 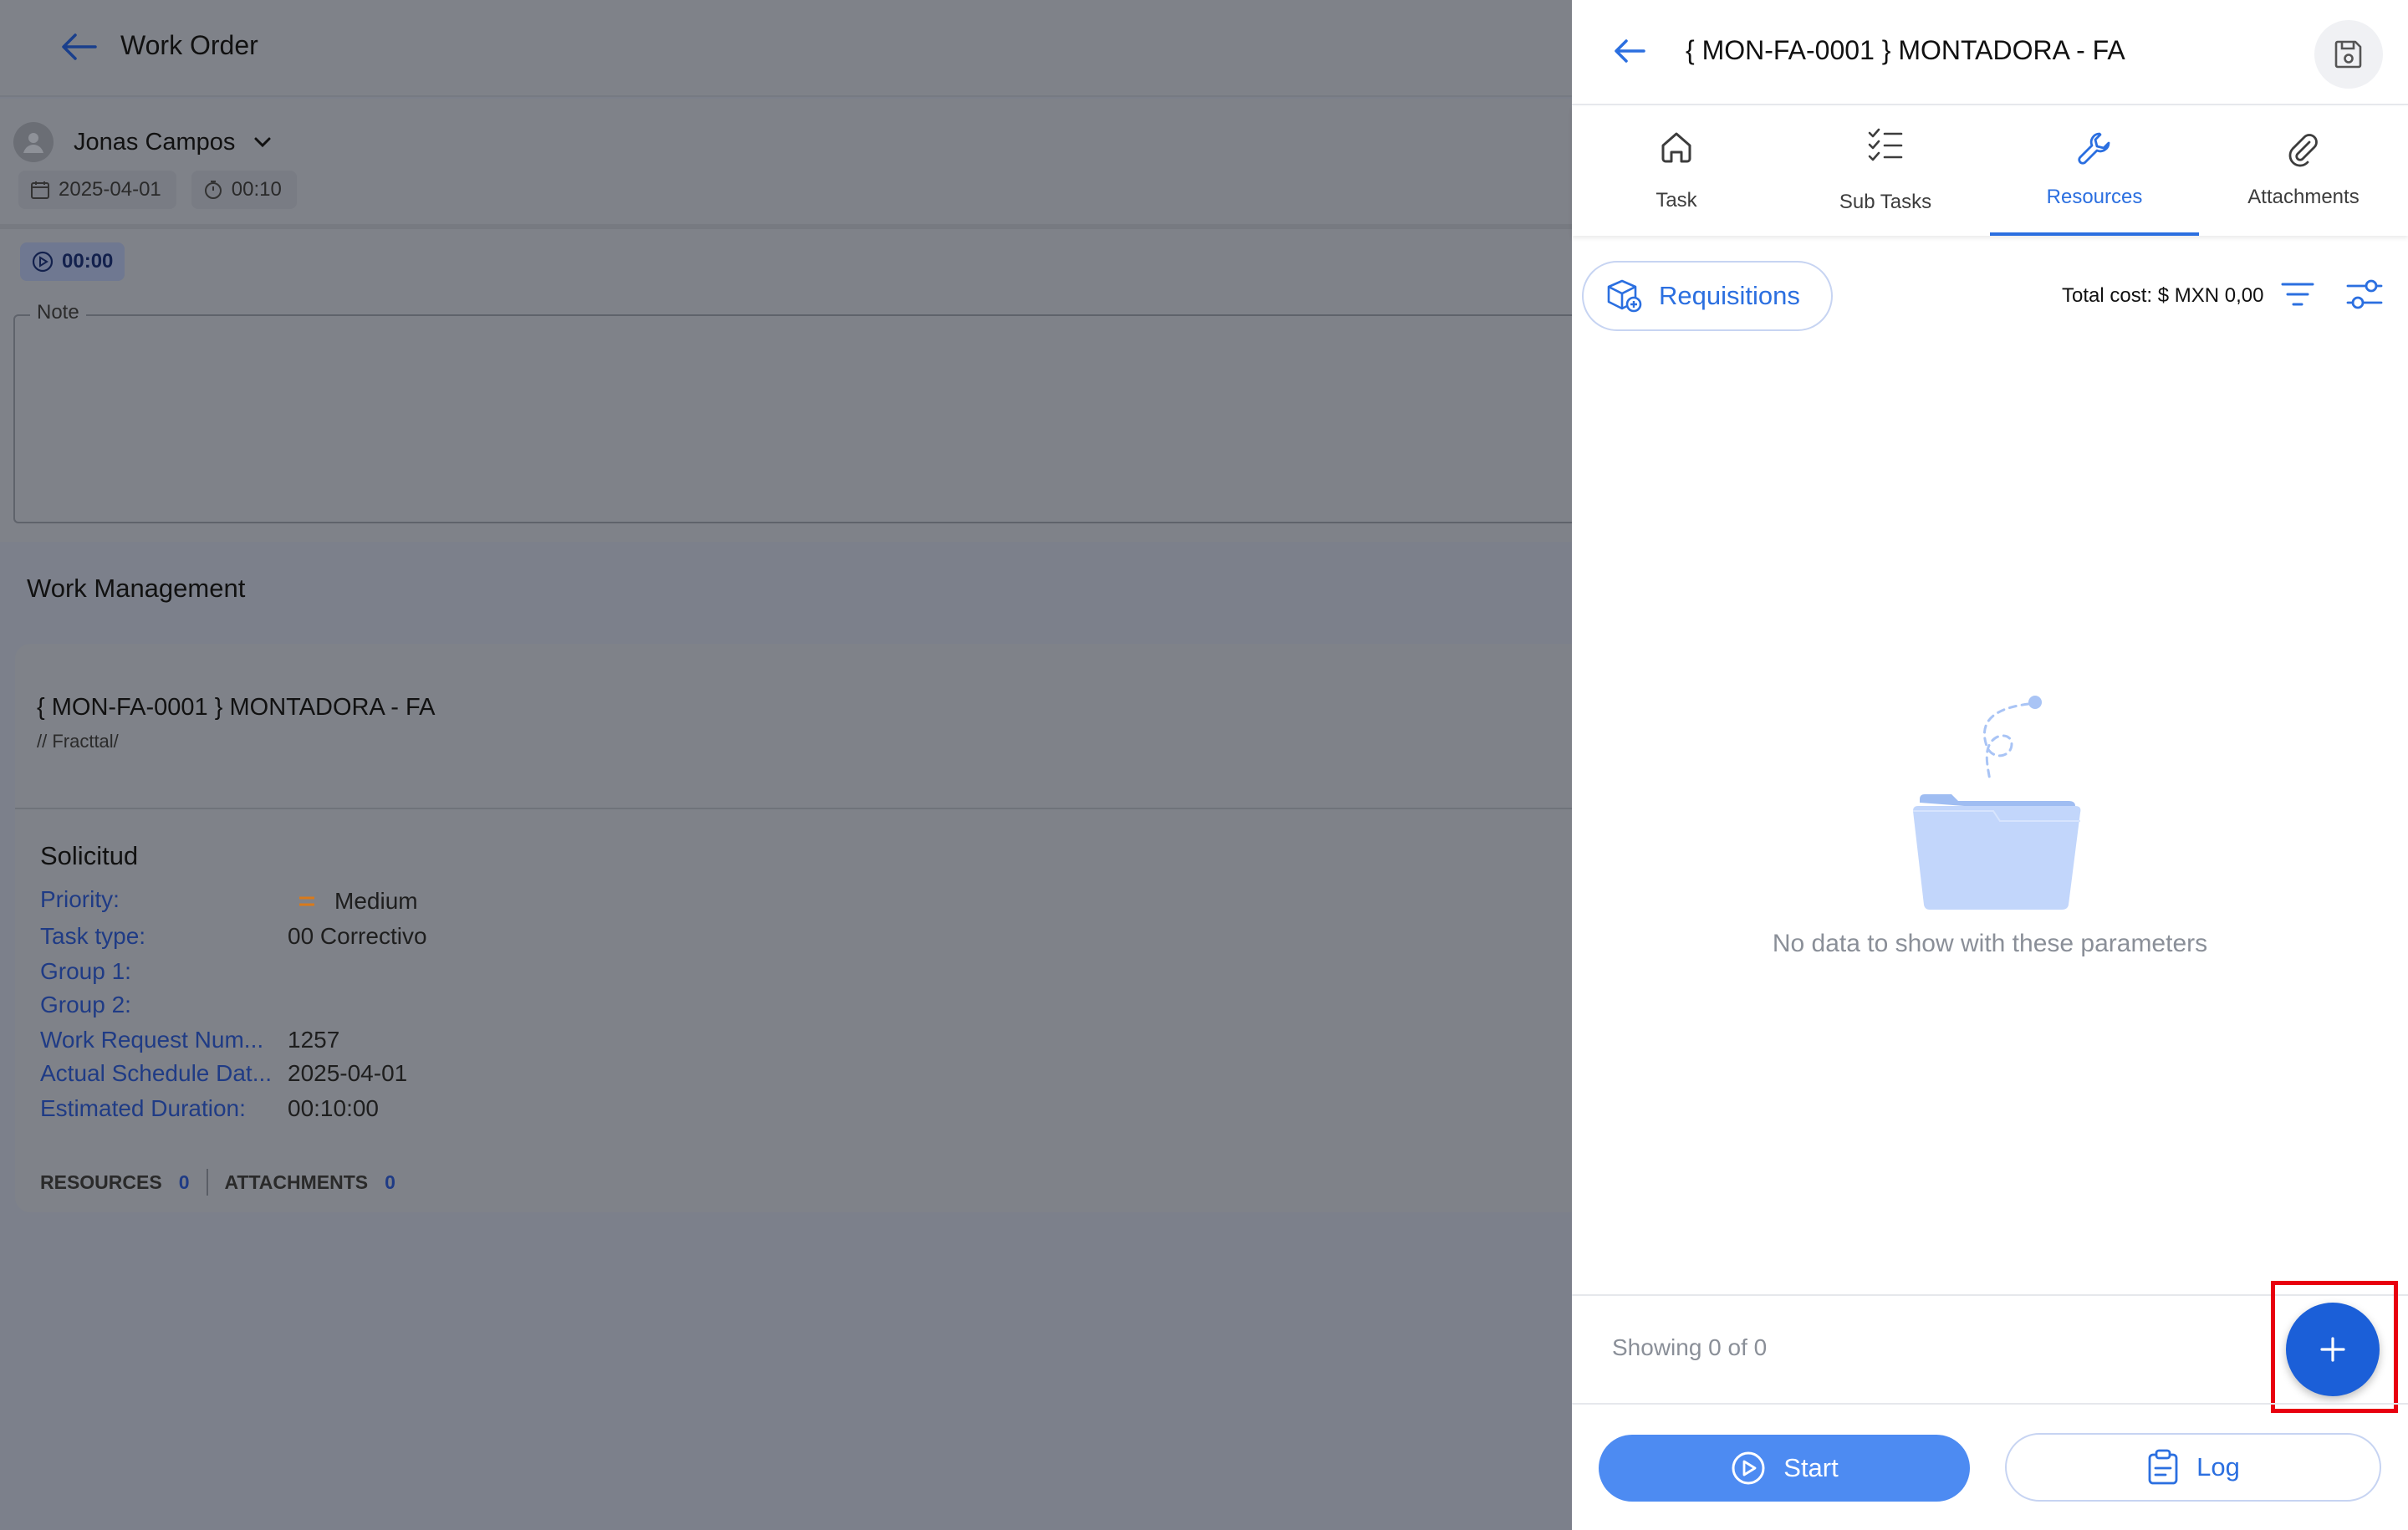 What do you see at coordinates (2218, 1467) in the screenshot?
I see `log-label: Log` at bounding box center [2218, 1467].